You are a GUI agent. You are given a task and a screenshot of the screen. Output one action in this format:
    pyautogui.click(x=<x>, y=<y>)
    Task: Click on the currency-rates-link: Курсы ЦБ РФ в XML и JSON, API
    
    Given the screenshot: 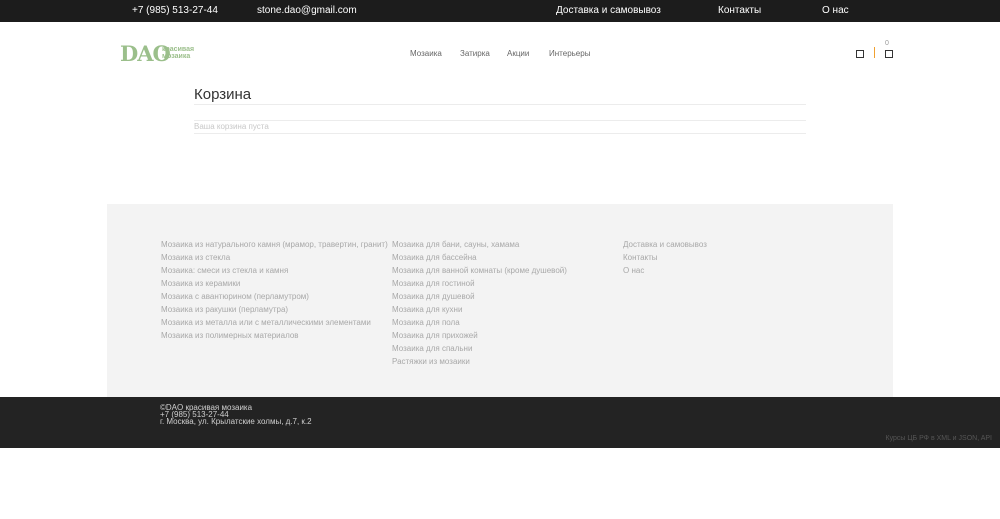 What is the action you would take?
    pyautogui.click(x=939, y=438)
    